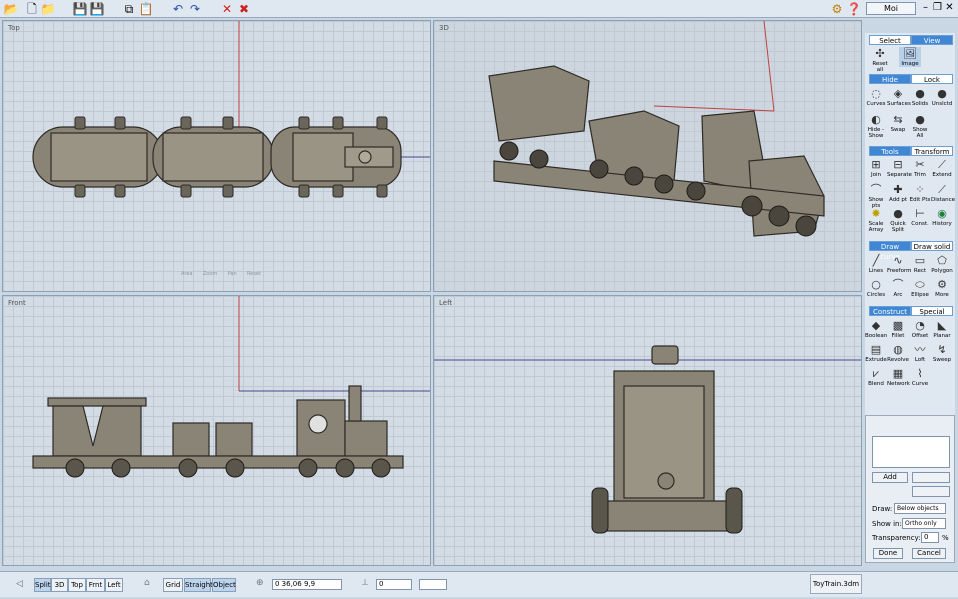  What do you see at coordinates (32, 9) in the screenshot?
I see `new-file-icon: 🗋` at bounding box center [32, 9].